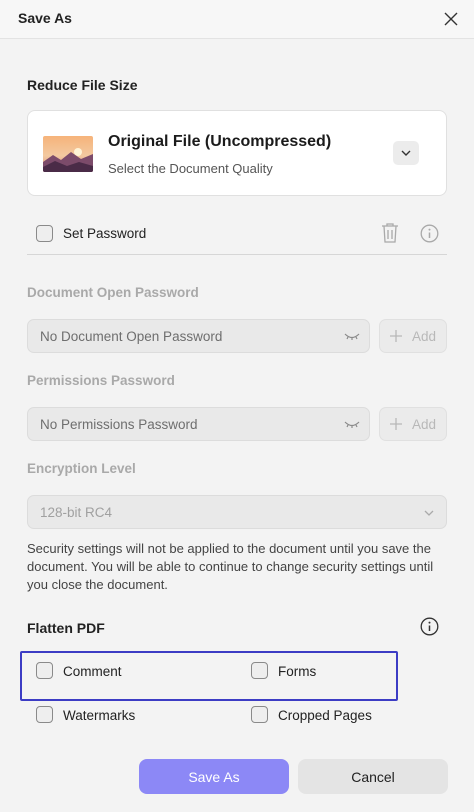  I want to click on delete-button, so click(390, 235).